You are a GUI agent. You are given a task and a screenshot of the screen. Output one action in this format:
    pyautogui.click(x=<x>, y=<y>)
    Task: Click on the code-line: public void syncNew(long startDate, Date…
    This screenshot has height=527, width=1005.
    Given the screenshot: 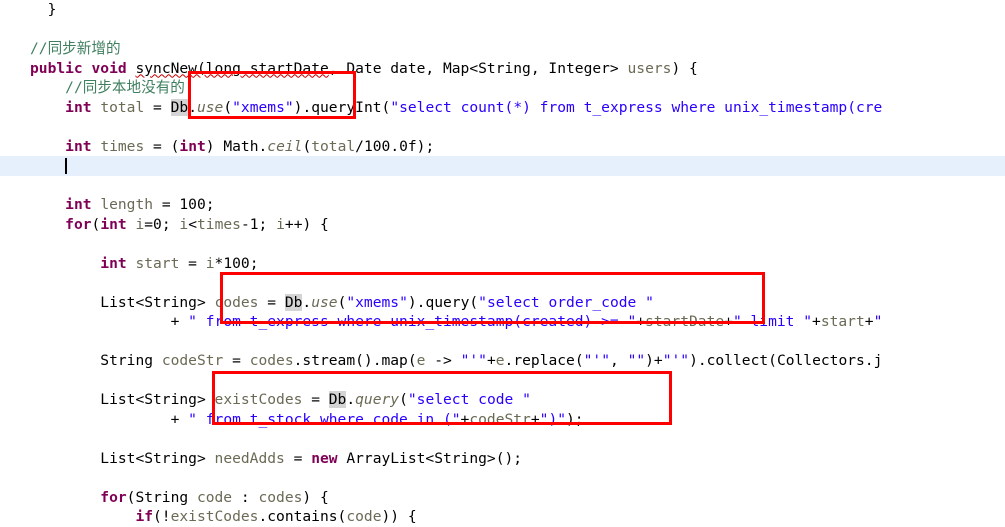 What is the action you would take?
    pyautogui.click(x=502, y=69)
    